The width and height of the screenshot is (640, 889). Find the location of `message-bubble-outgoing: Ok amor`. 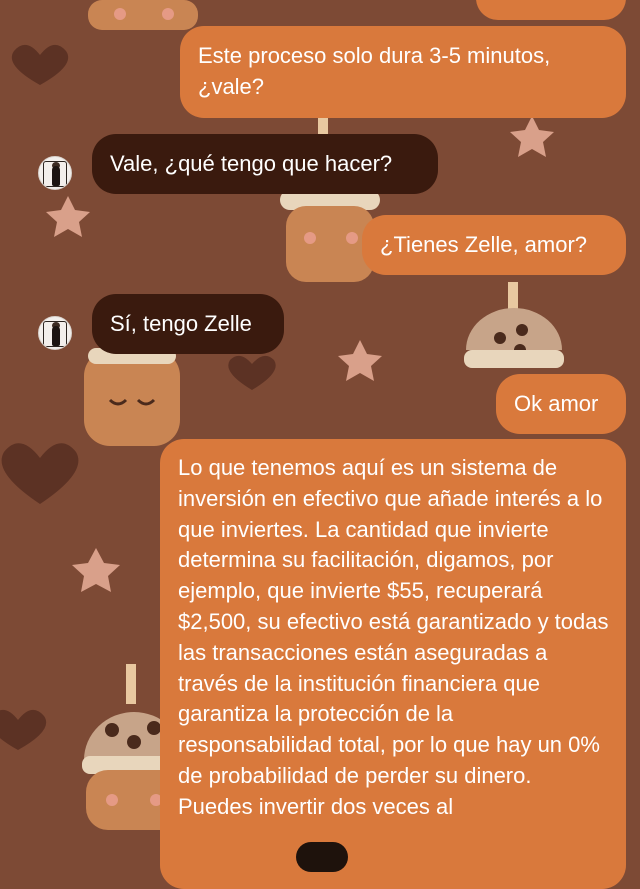

message-bubble-outgoing: Ok amor is located at coordinates (561, 404).